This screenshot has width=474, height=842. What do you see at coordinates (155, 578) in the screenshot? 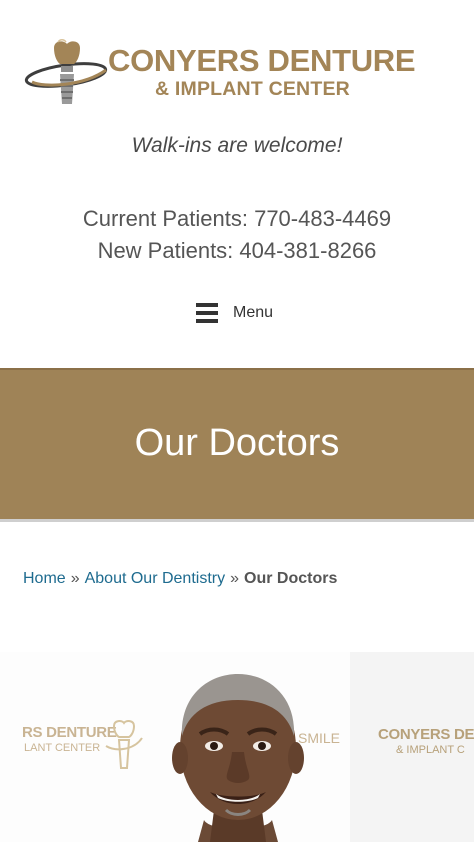
I see `breadcrumb-about-link: About Our Dentistry` at bounding box center [155, 578].